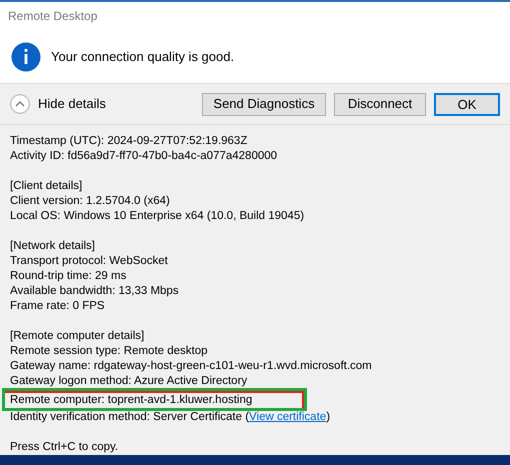 This screenshot has height=465, width=510. Describe the element at coordinates (380, 104) in the screenshot. I see `dialog-button: Disconnect` at that location.